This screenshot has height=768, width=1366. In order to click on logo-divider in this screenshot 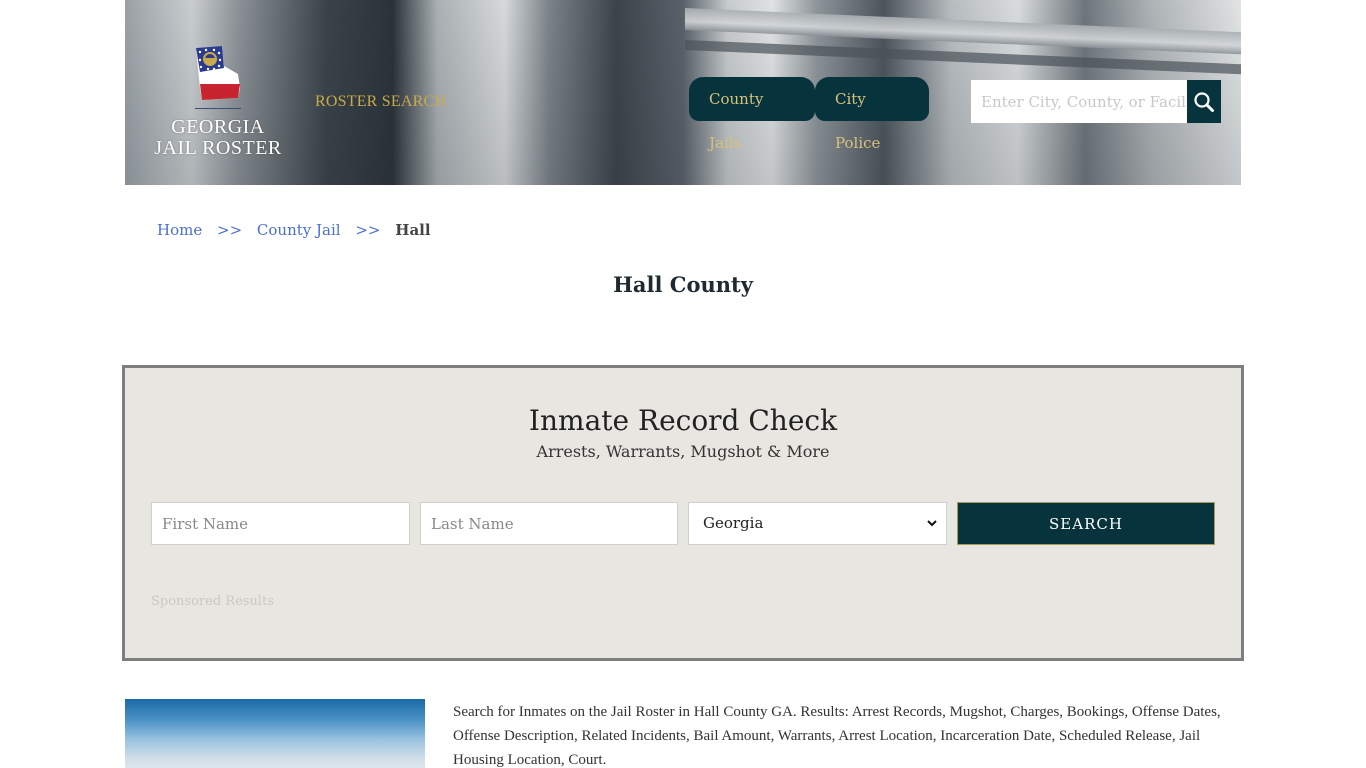, I will do `click(218, 108)`.